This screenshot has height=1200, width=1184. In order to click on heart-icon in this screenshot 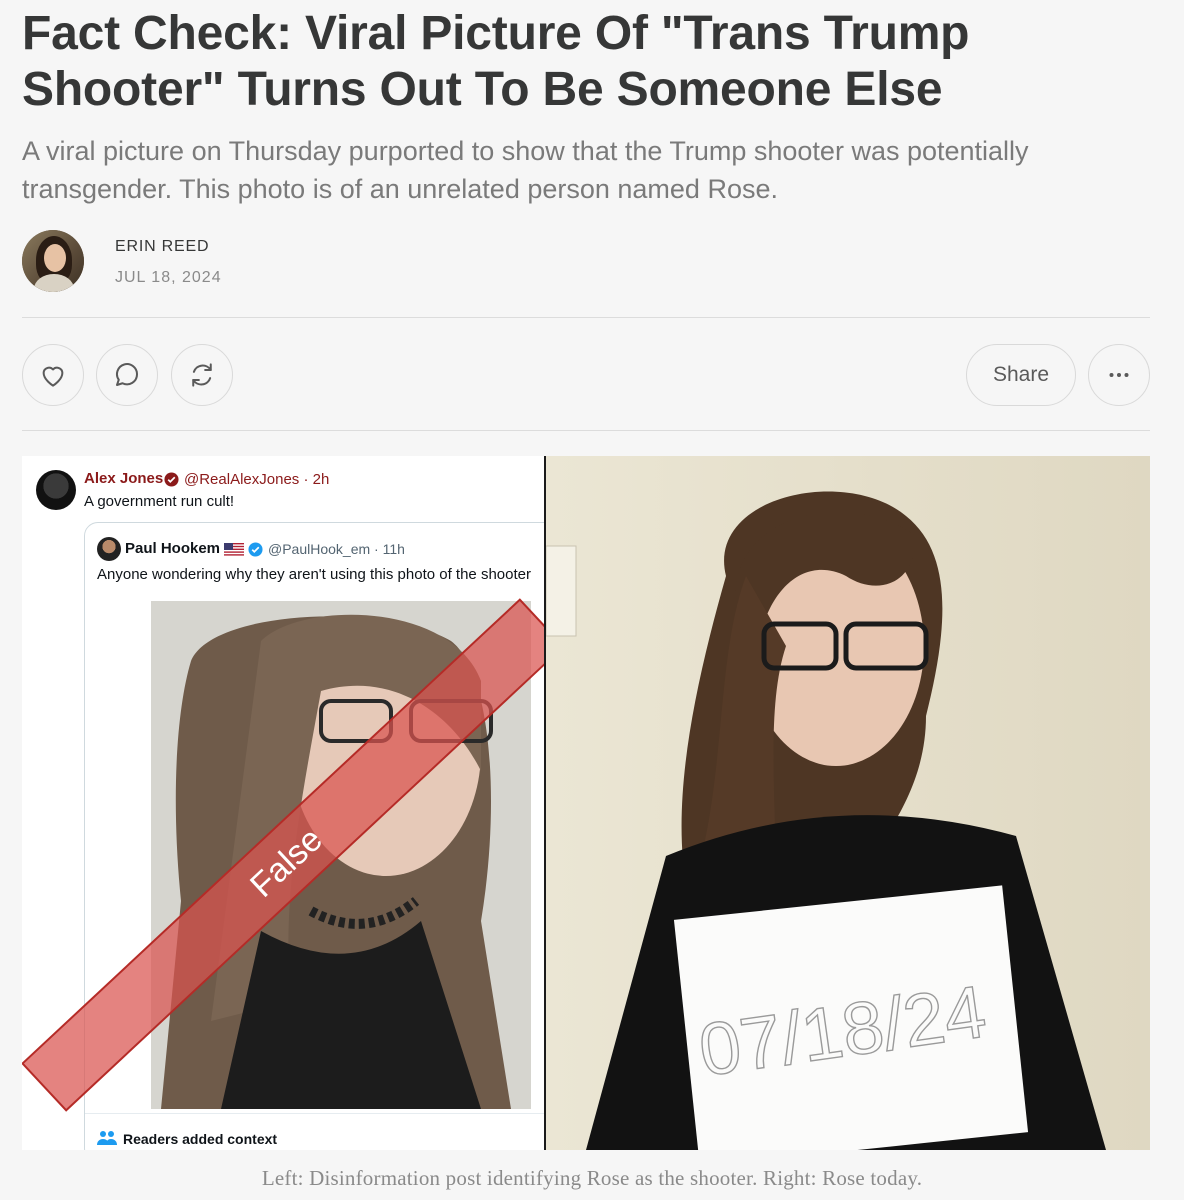, I will do `click(53, 376)`.